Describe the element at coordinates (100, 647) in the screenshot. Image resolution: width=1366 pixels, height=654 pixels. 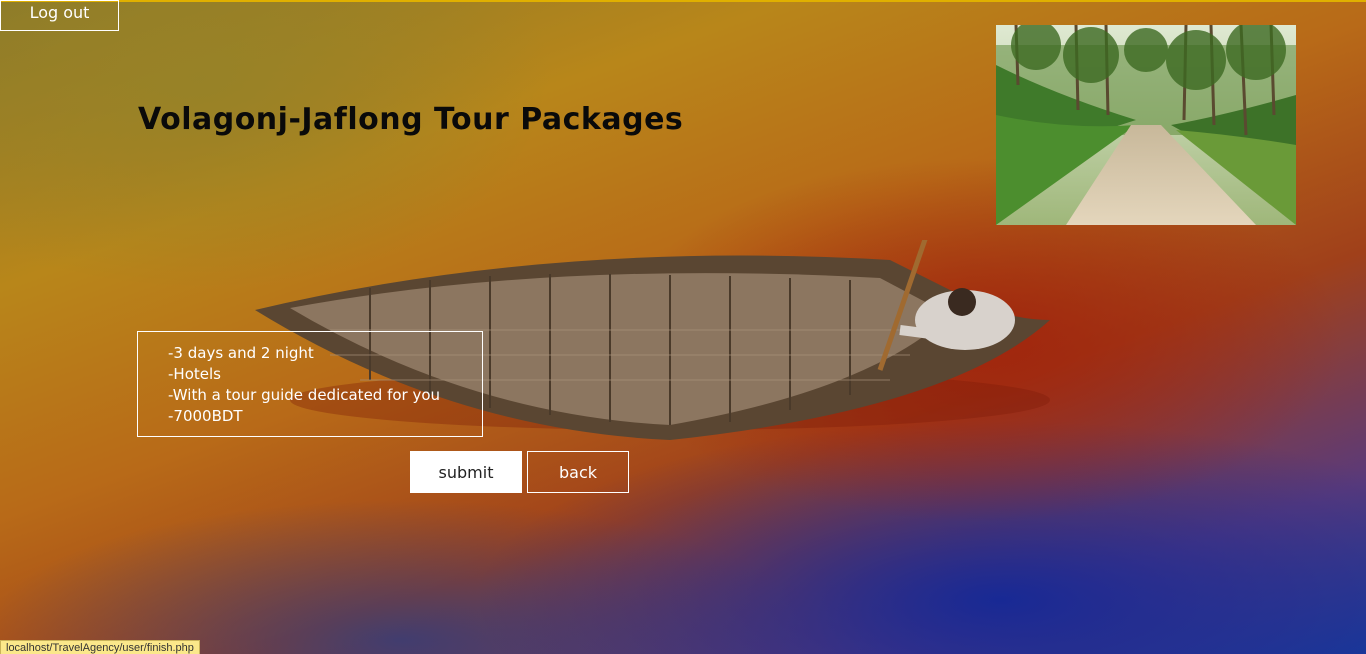
I see `status-bar-url: localhost/TravelAgency/user/finish.php` at that location.